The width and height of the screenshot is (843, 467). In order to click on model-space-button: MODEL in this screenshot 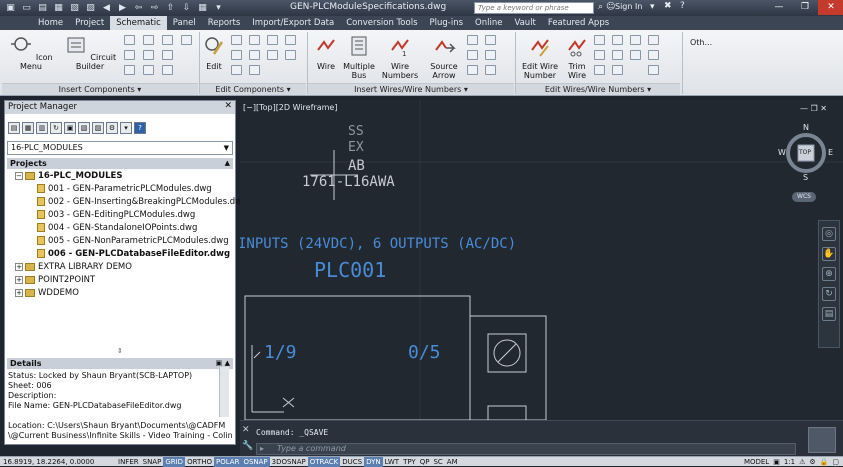, I will do `click(756, 462)`.